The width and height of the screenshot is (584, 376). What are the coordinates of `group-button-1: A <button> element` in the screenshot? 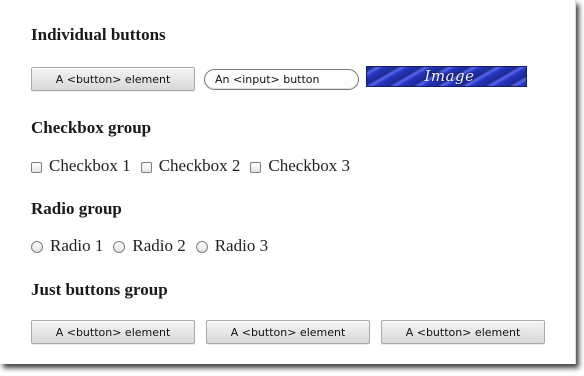 It's located at (113, 332).